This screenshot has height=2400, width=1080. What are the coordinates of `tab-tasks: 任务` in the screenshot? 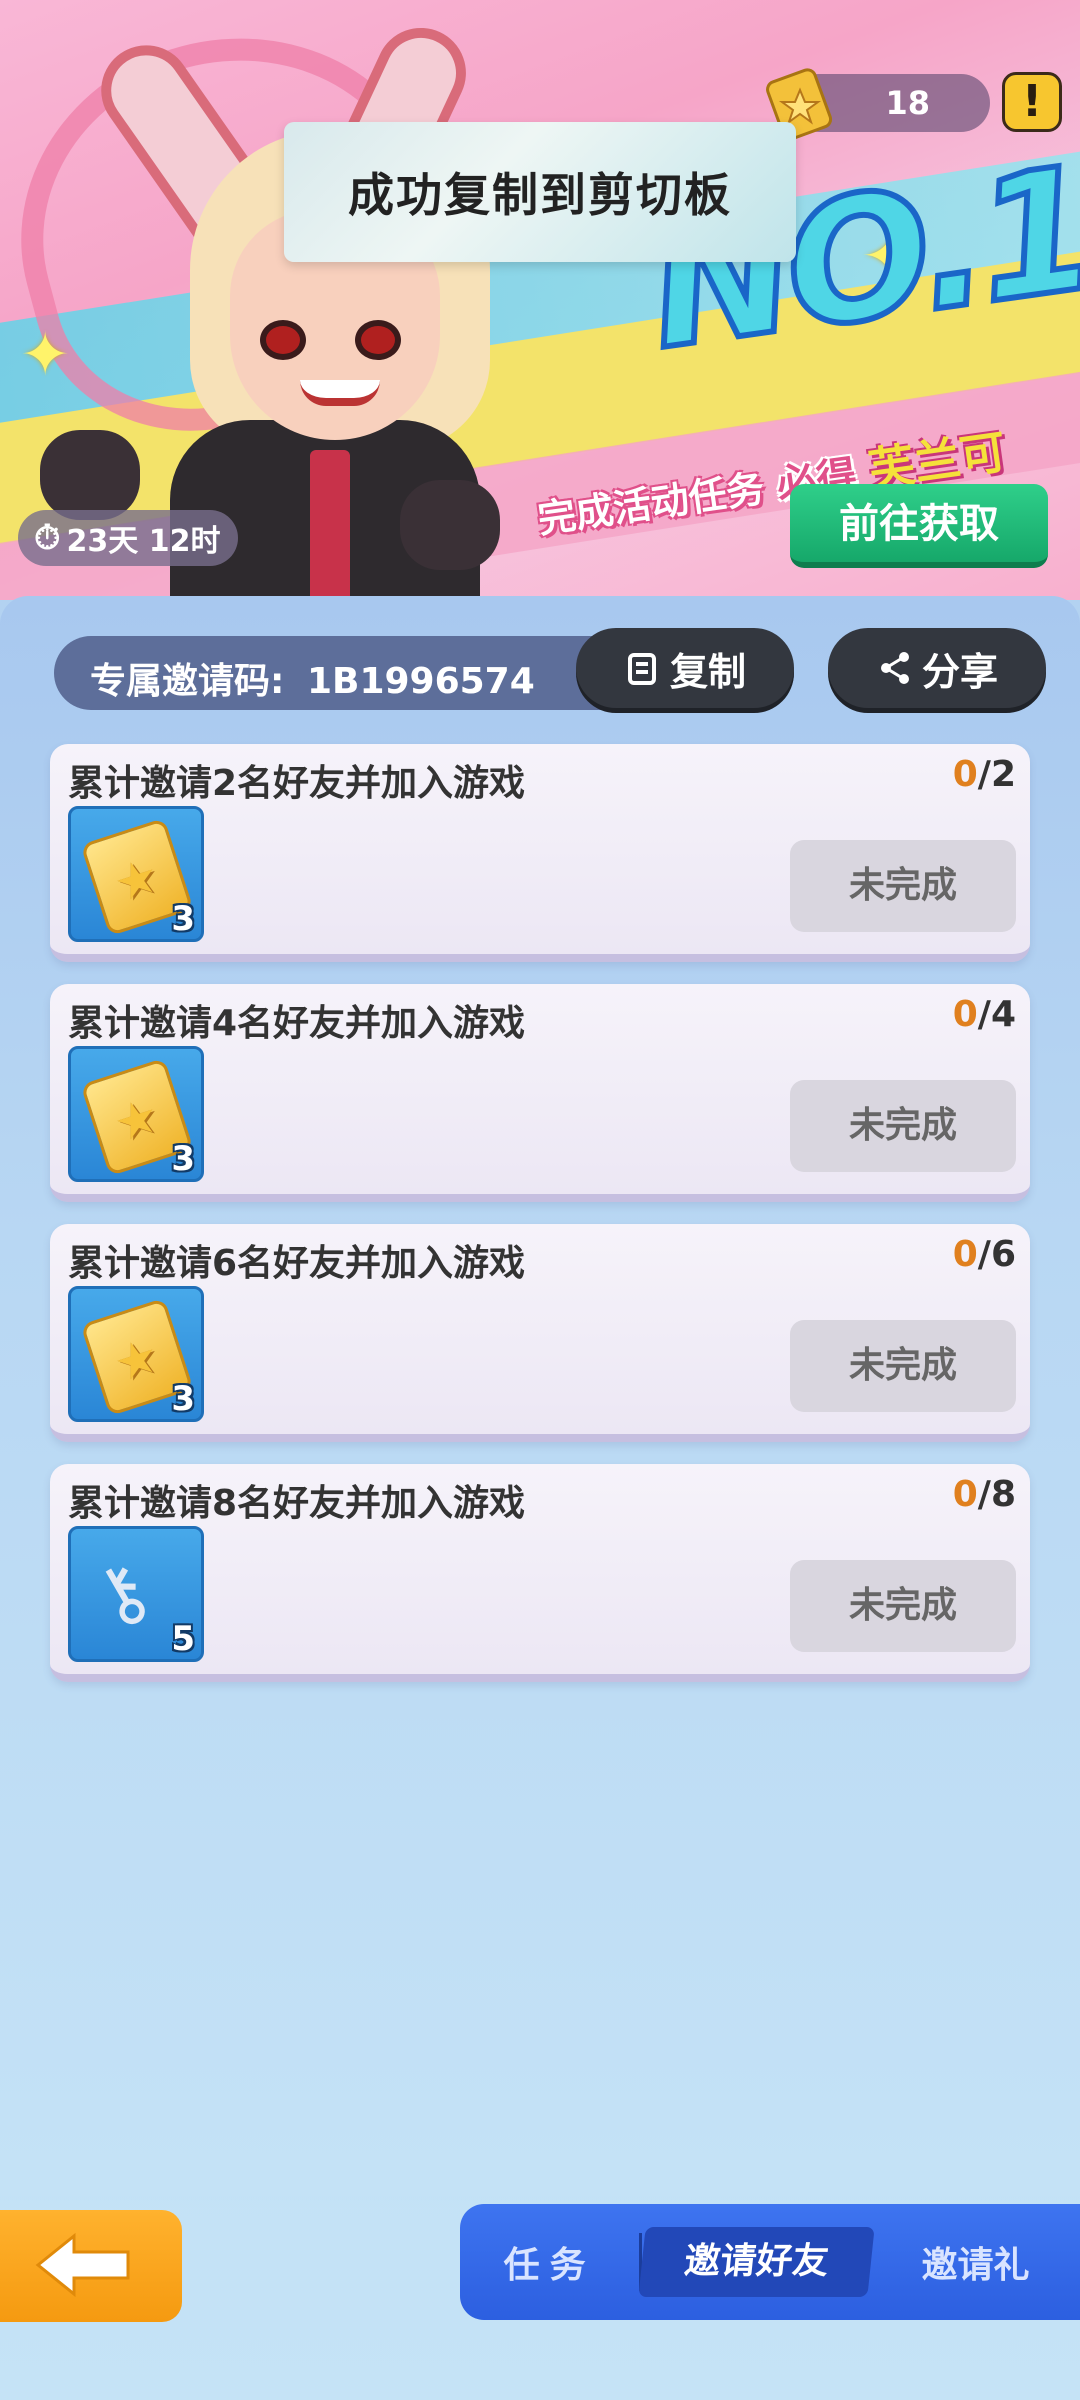 It's located at (549, 2262).